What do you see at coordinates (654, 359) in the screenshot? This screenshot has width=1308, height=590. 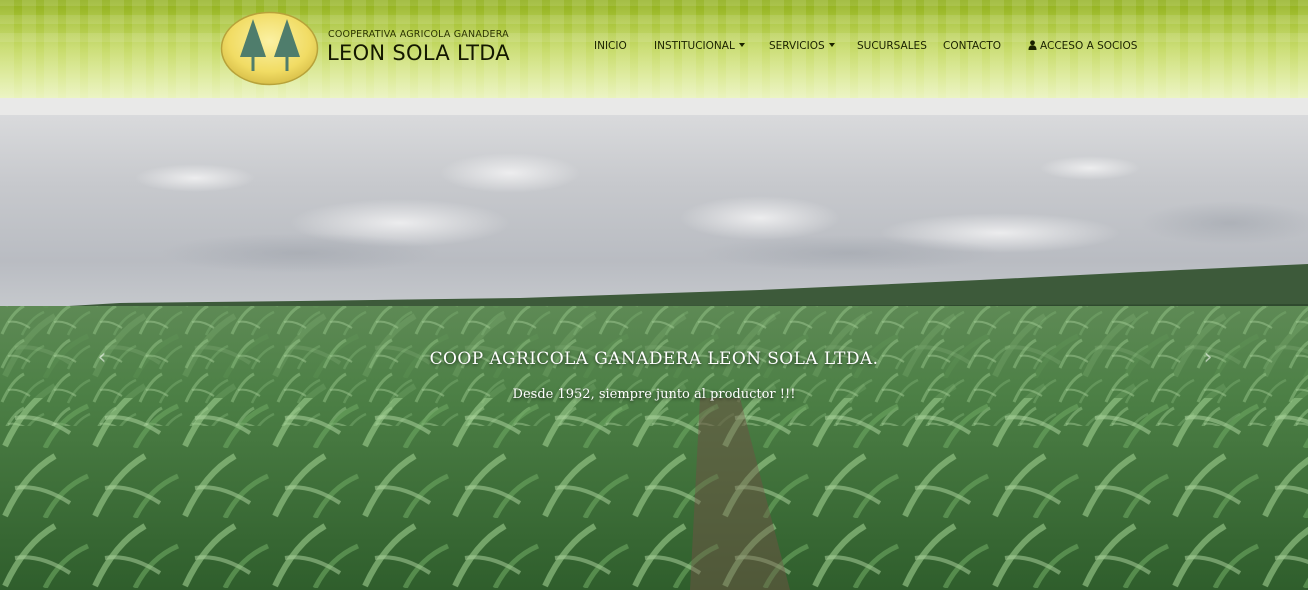 I see `hero-title: COOP AGRICOLA GANADERA LEON SOLA LTDA.` at bounding box center [654, 359].